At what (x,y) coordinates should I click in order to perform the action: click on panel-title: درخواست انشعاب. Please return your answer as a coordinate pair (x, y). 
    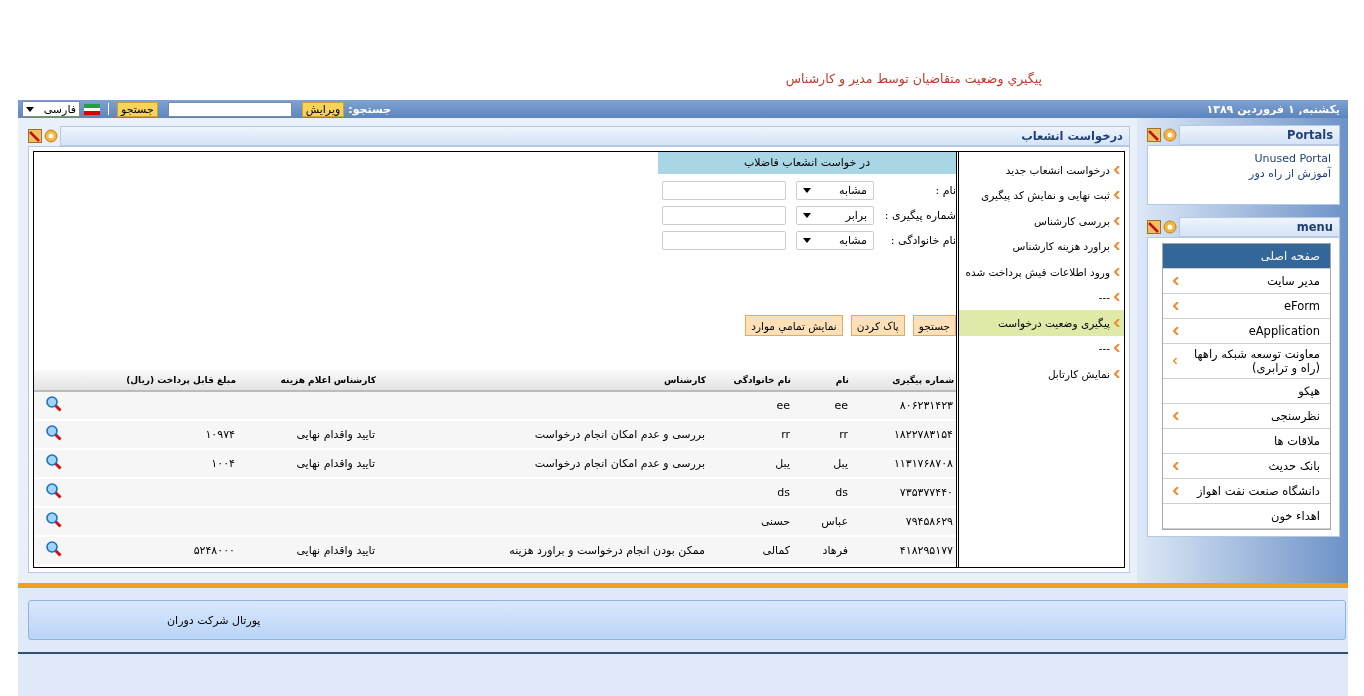
    Looking at the image, I should click on (595, 136).